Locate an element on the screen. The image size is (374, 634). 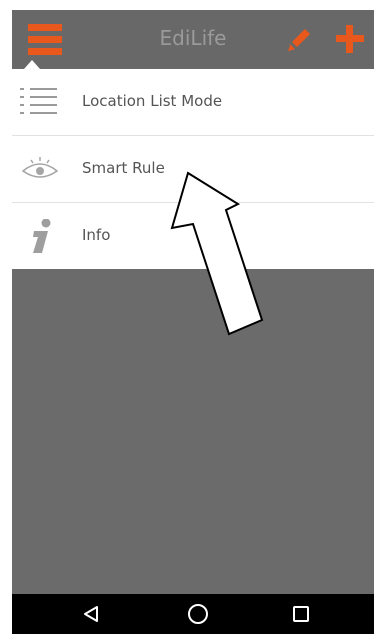
home-circle-icon is located at coordinates (198, 614).